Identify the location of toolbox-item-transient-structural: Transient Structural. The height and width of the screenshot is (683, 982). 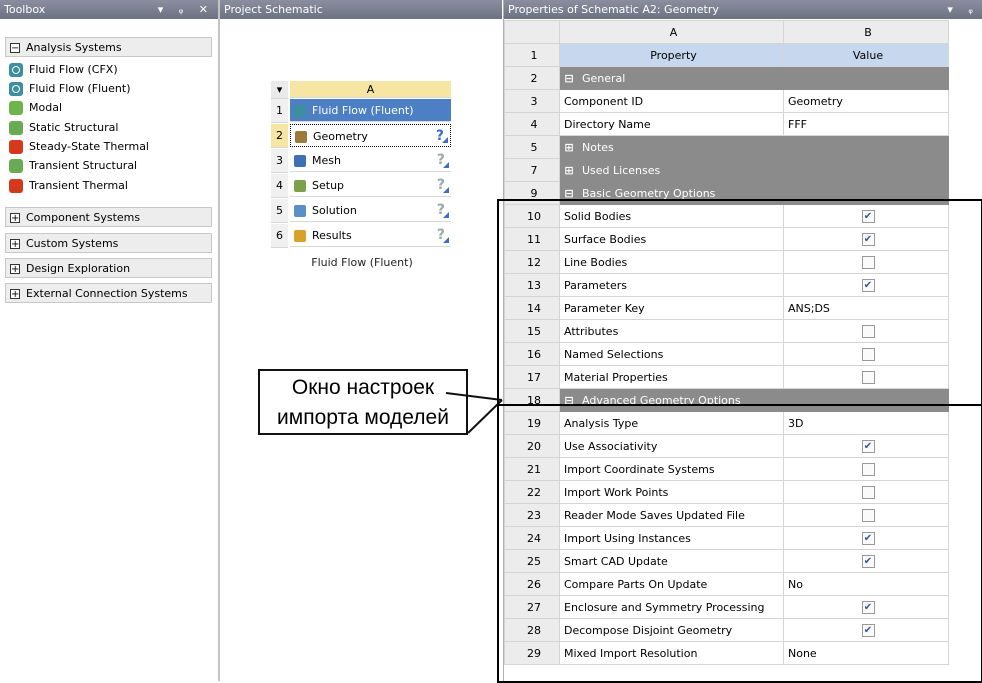
(73, 165).